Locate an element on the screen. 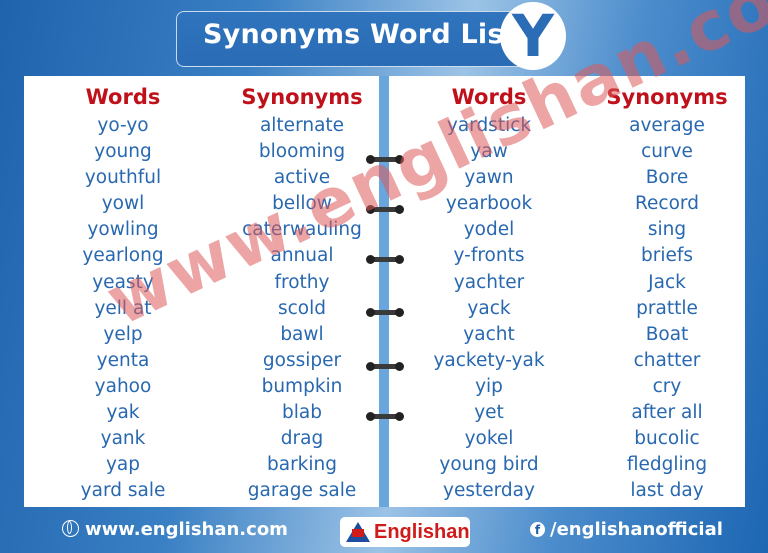 Image resolution: width=768 pixels, height=553 pixels. synonym-cell: Boat is located at coordinates (667, 334).